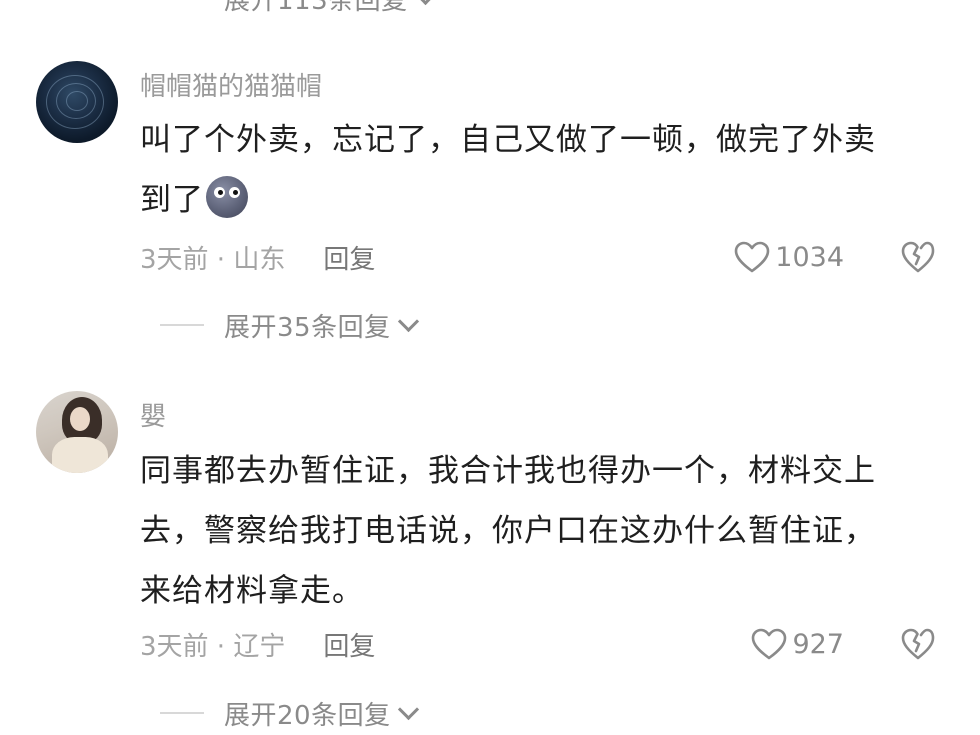 Image resolution: width=980 pixels, height=735 pixels. I want to click on avatar-swirl, so click(77, 101).